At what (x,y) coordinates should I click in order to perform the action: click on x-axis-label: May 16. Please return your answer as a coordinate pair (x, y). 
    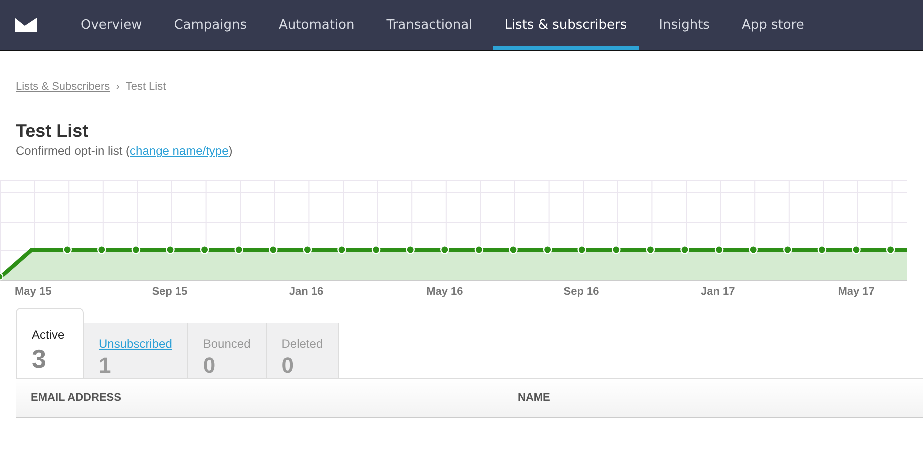
    Looking at the image, I should click on (445, 292).